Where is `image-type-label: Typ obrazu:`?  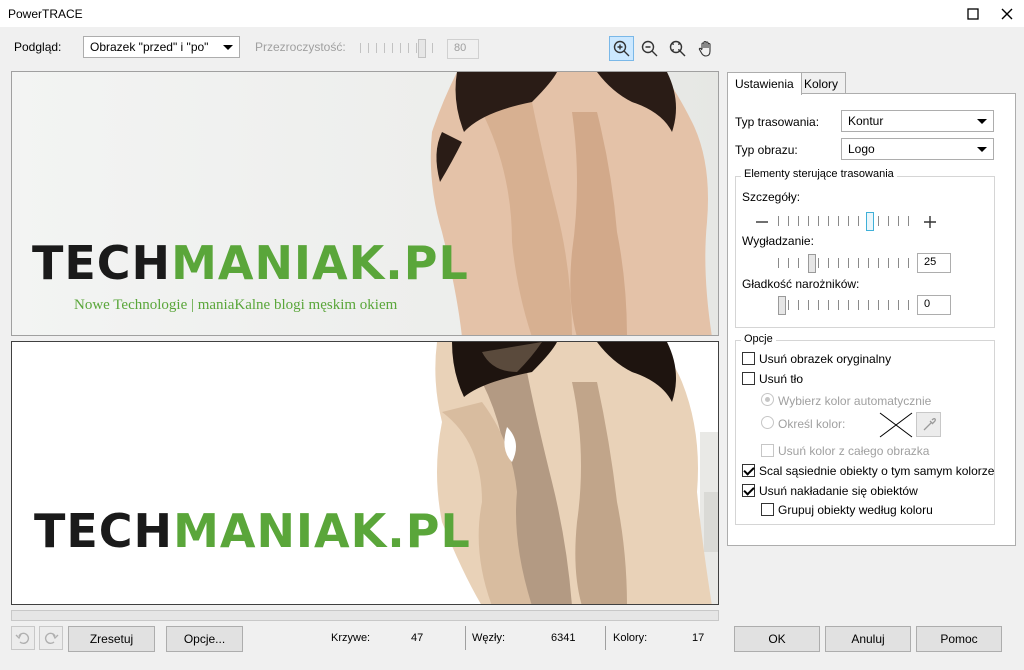
image-type-label: Typ obrazu: is located at coordinates (766, 150).